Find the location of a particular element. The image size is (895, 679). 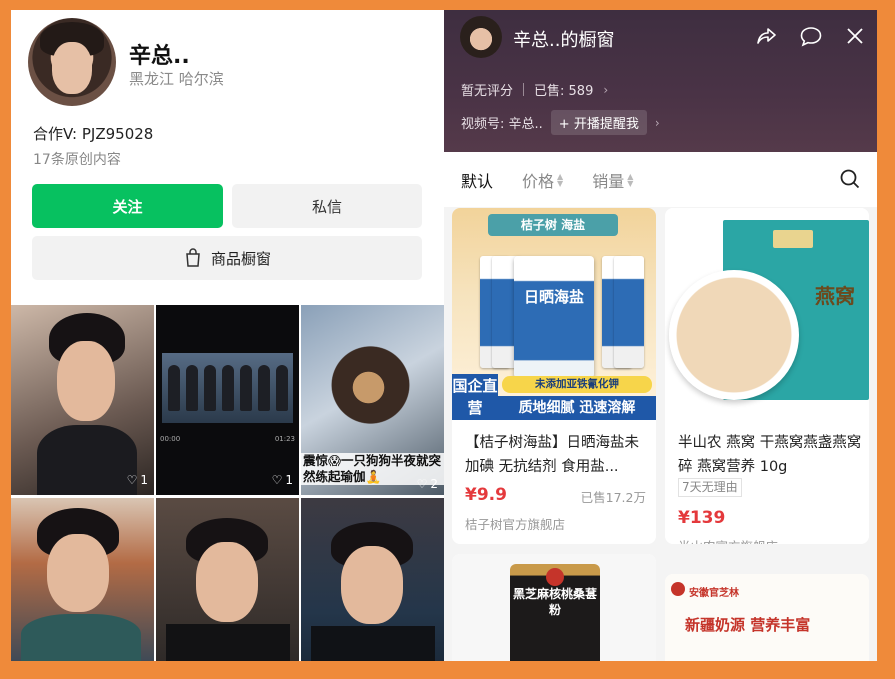

shop-window-label: 商品橱窗 is located at coordinates (240, 258).